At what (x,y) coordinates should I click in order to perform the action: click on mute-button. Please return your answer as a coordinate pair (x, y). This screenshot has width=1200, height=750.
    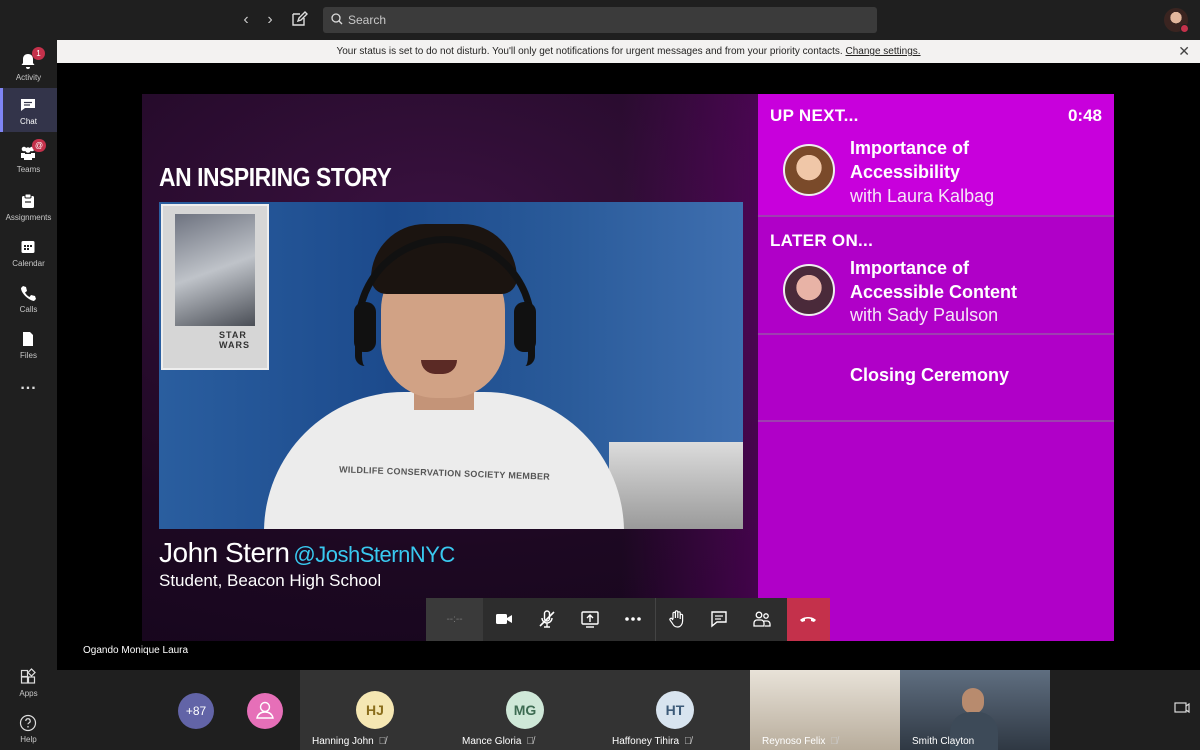
    Looking at the image, I should click on (547, 619).